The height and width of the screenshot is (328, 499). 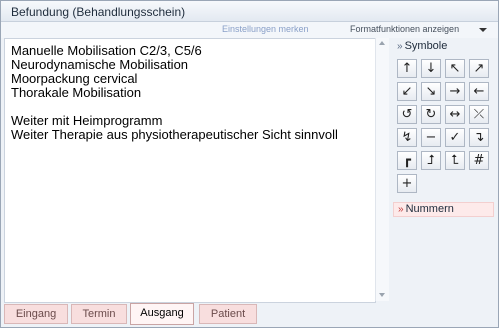 What do you see at coordinates (249, 11) in the screenshot?
I see `title-bar: Befundung (Behandlungsschein)` at bounding box center [249, 11].